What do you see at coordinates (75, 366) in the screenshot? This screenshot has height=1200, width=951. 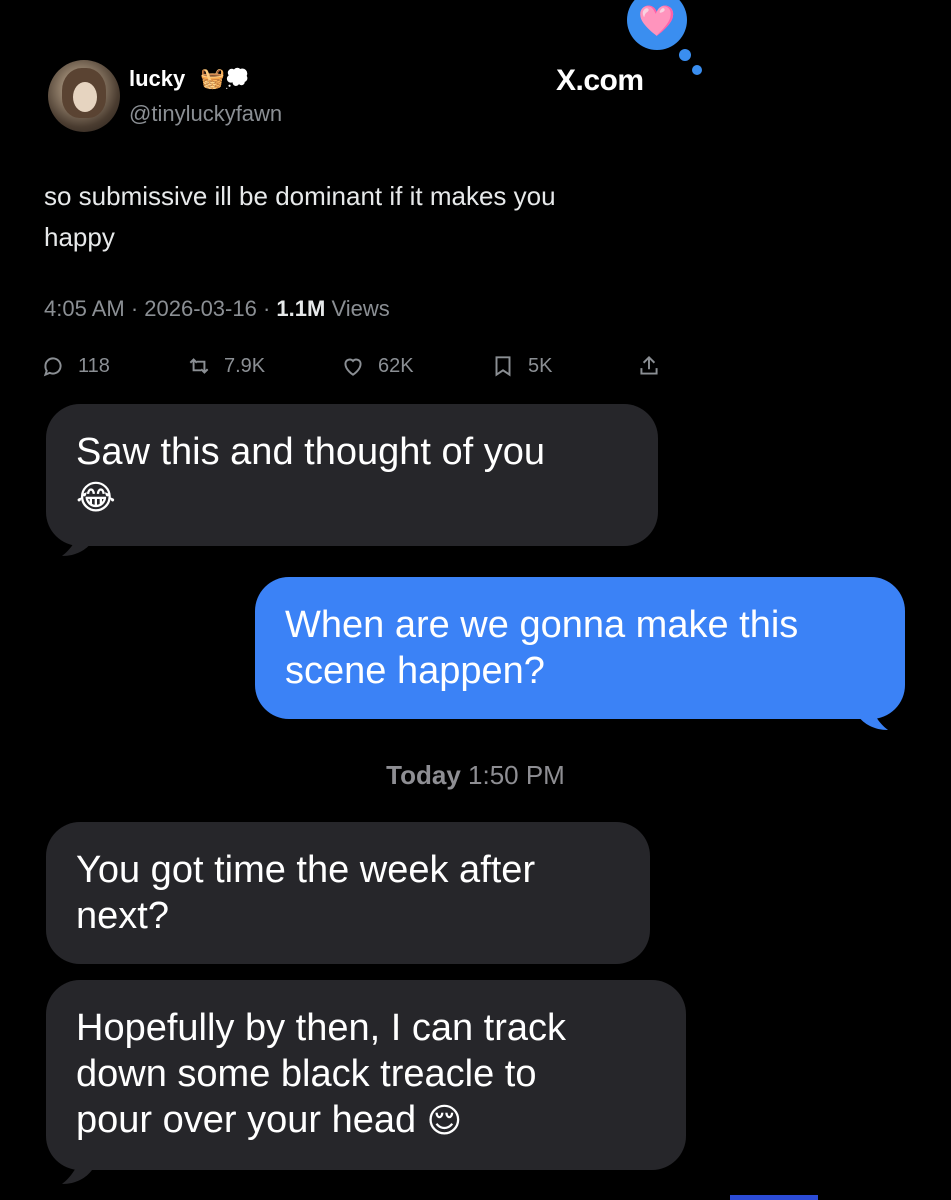 I see `reply-button: 118` at bounding box center [75, 366].